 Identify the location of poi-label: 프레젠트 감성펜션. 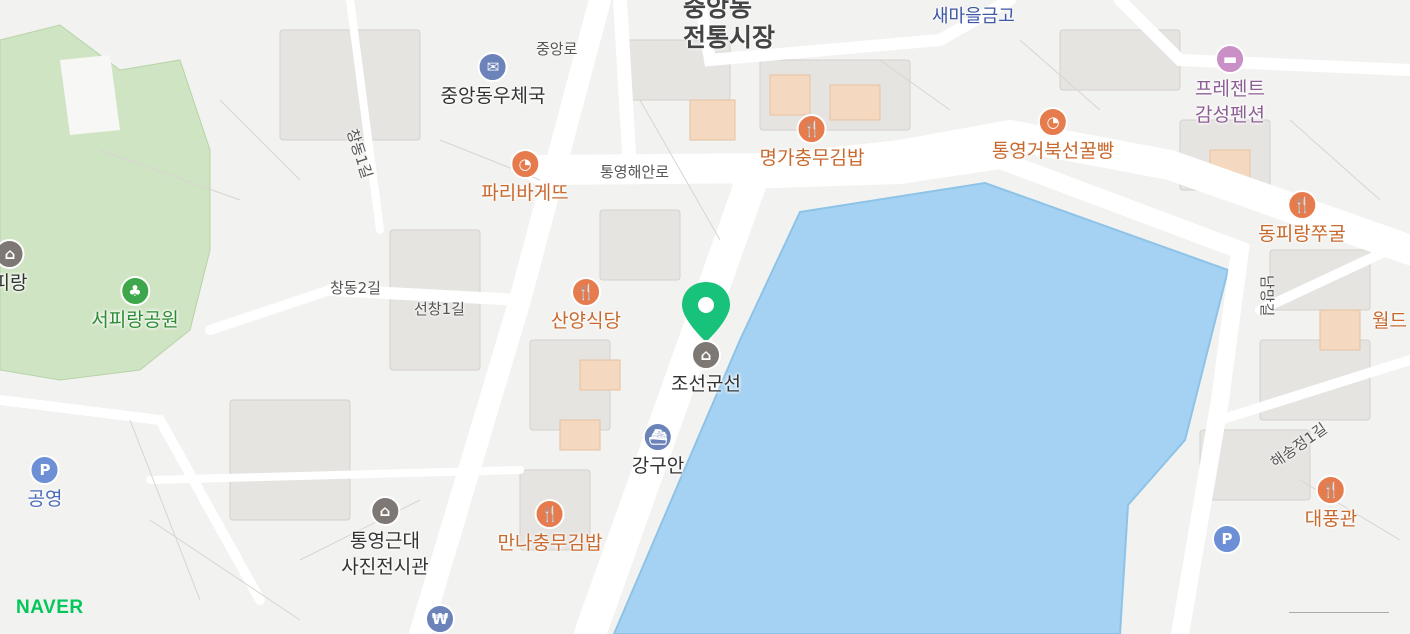
(1230, 102).